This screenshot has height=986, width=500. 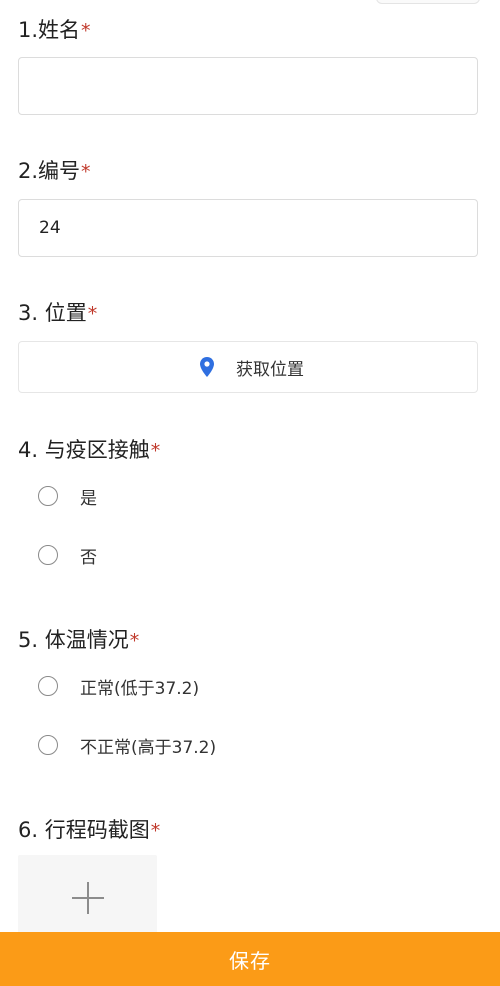 What do you see at coordinates (207, 367) in the screenshot?
I see `location-pin-icon` at bounding box center [207, 367].